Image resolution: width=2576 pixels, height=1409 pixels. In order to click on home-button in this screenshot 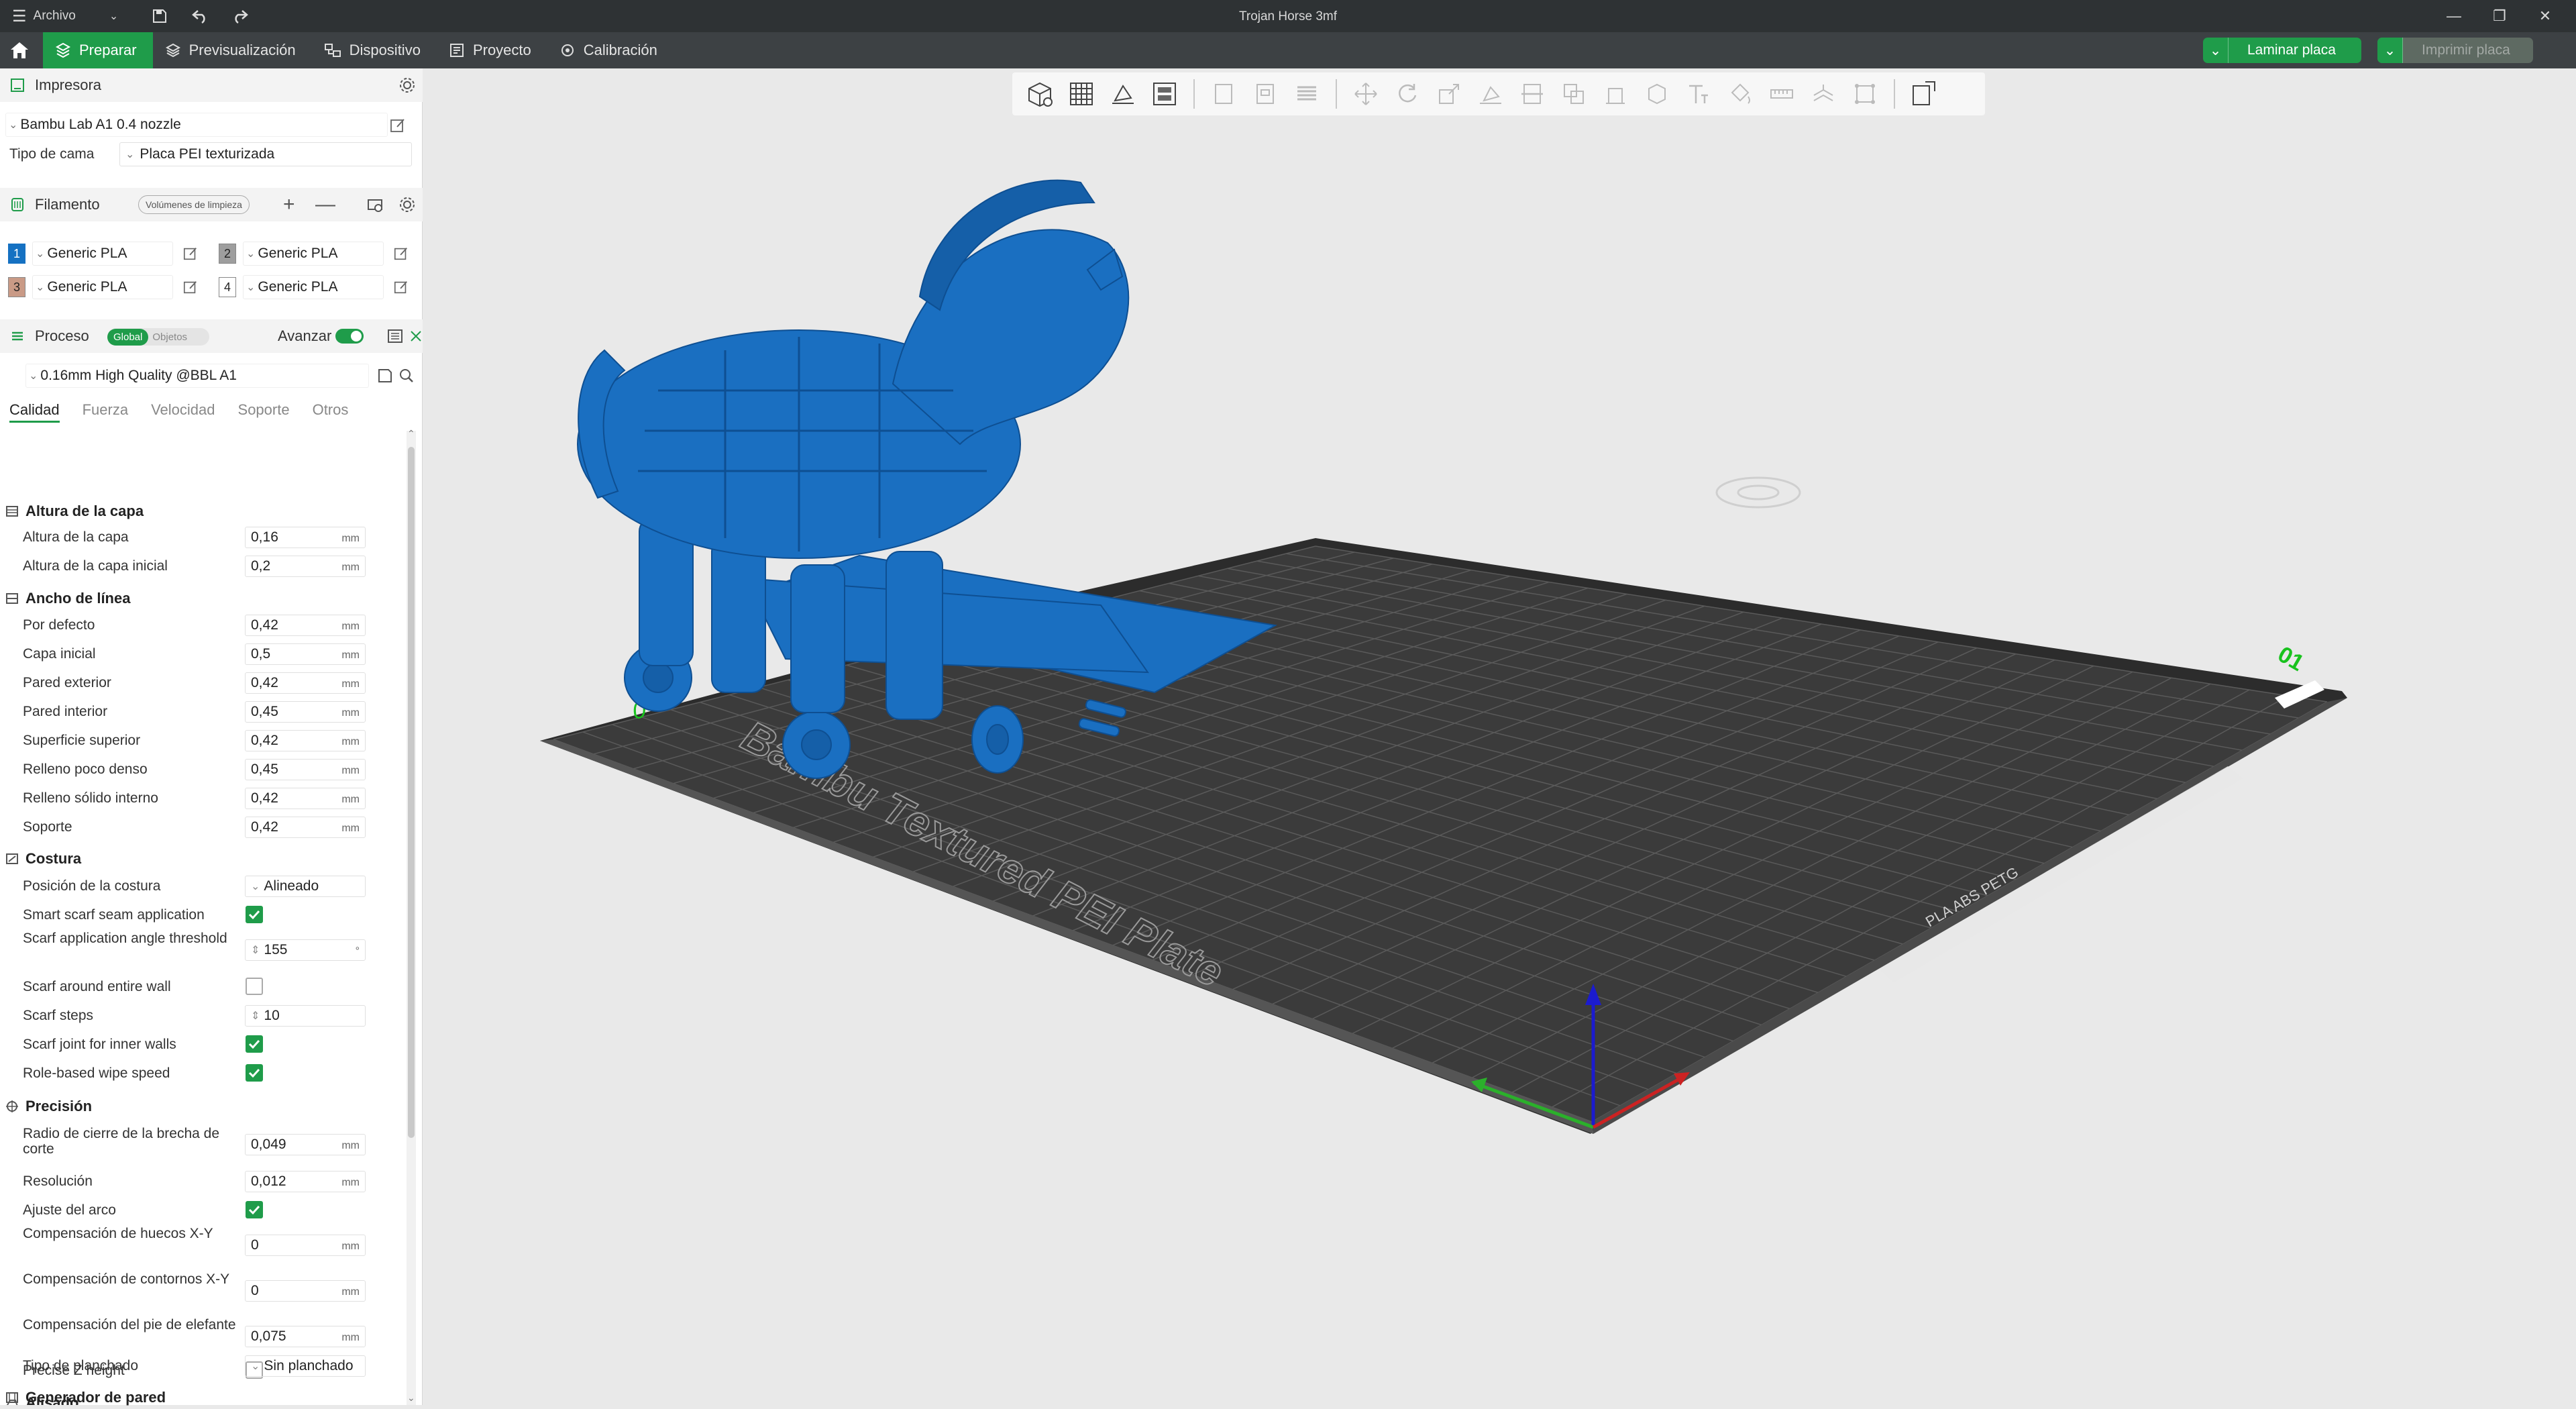, I will do `click(19, 50)`.